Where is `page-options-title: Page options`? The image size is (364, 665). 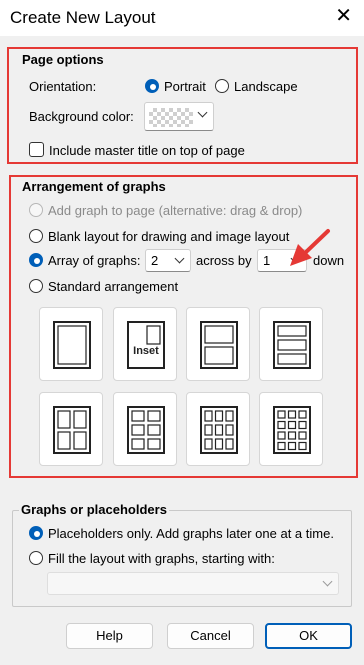
page-options-title: Page options is located at coordinates (63, 59).